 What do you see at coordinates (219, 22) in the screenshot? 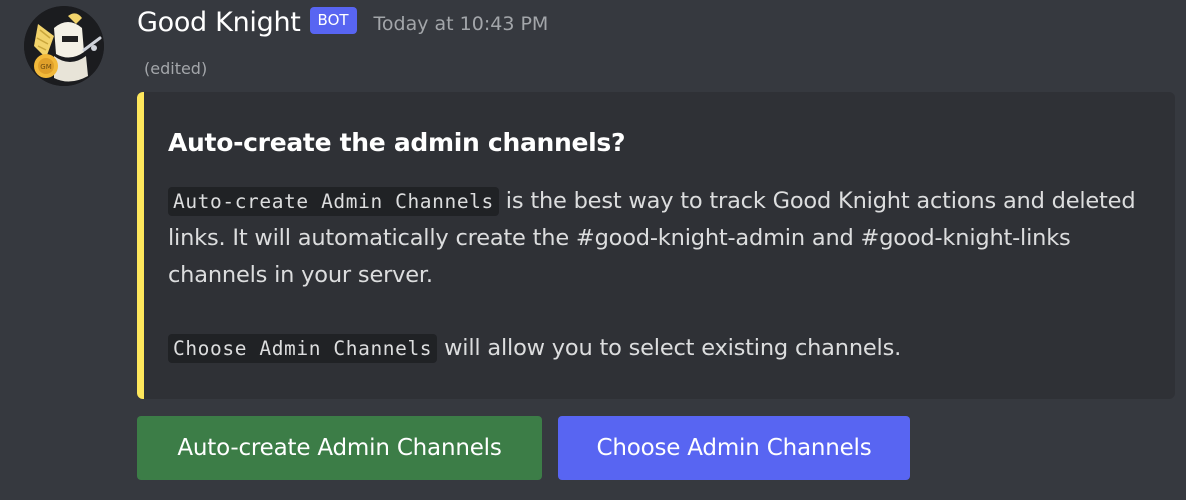
I see `author-name: Good Knight` at bounding box center [219, 22].